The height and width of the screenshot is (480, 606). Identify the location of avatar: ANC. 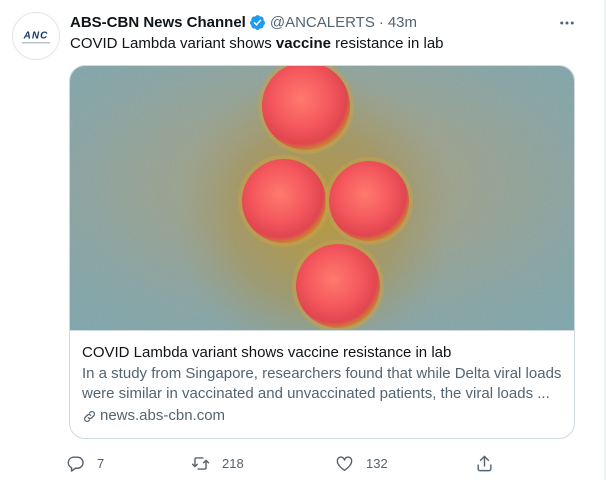
(36, 36).